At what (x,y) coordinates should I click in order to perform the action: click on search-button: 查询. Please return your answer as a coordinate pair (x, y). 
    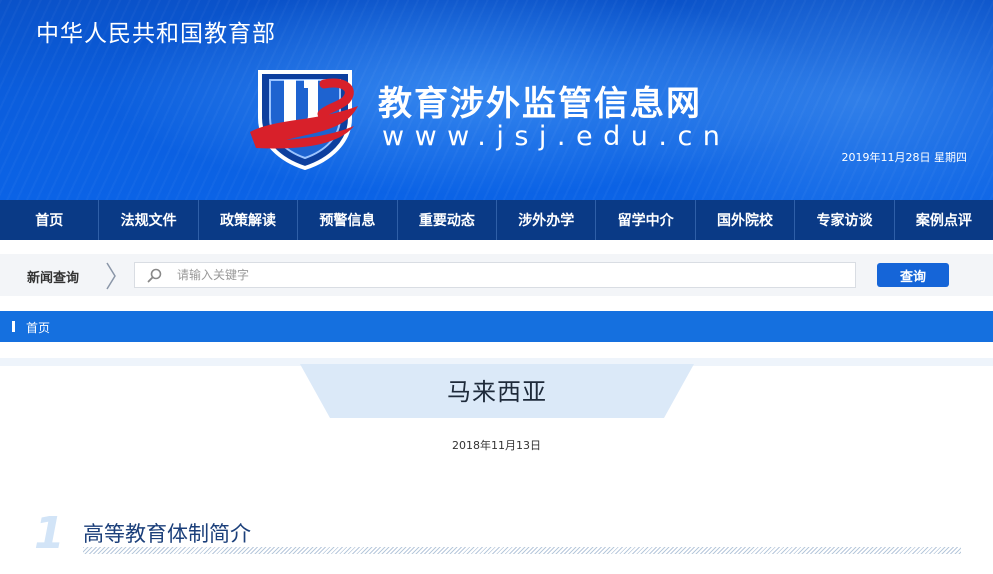
    Looking at the image, I should click on (913, 275).